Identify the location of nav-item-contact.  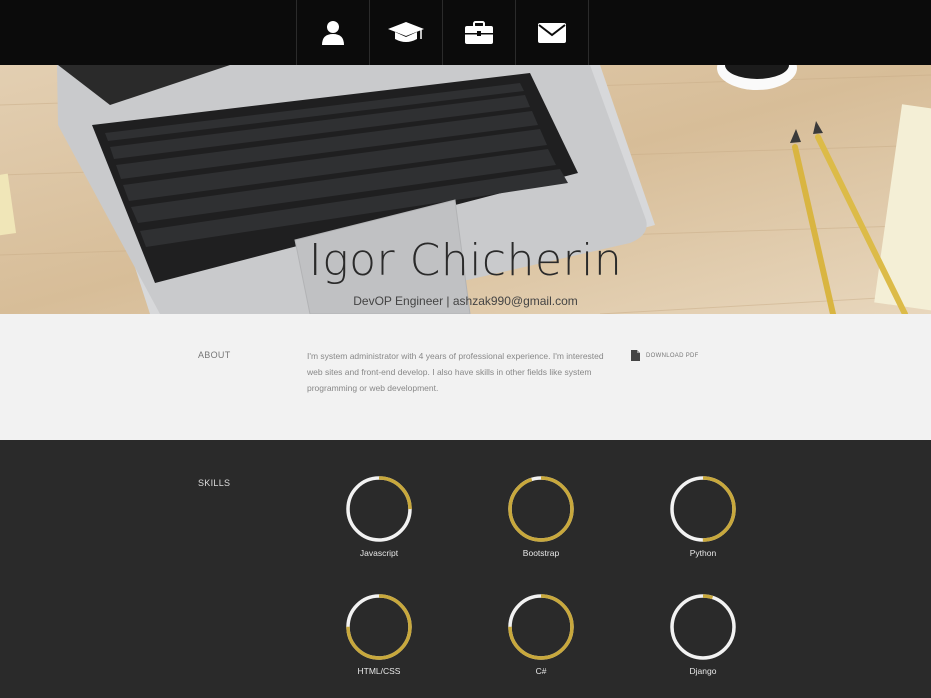
(552, 32).